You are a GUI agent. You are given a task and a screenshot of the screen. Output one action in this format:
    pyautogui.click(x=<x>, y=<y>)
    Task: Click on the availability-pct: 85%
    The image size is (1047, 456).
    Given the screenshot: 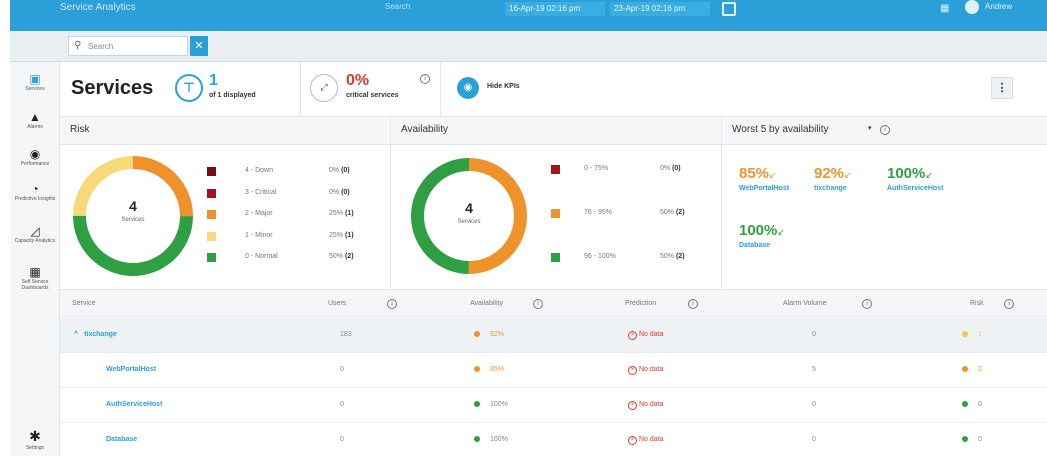 What is the action you would take?
    pyautogui.click(x=497, y=369)
    